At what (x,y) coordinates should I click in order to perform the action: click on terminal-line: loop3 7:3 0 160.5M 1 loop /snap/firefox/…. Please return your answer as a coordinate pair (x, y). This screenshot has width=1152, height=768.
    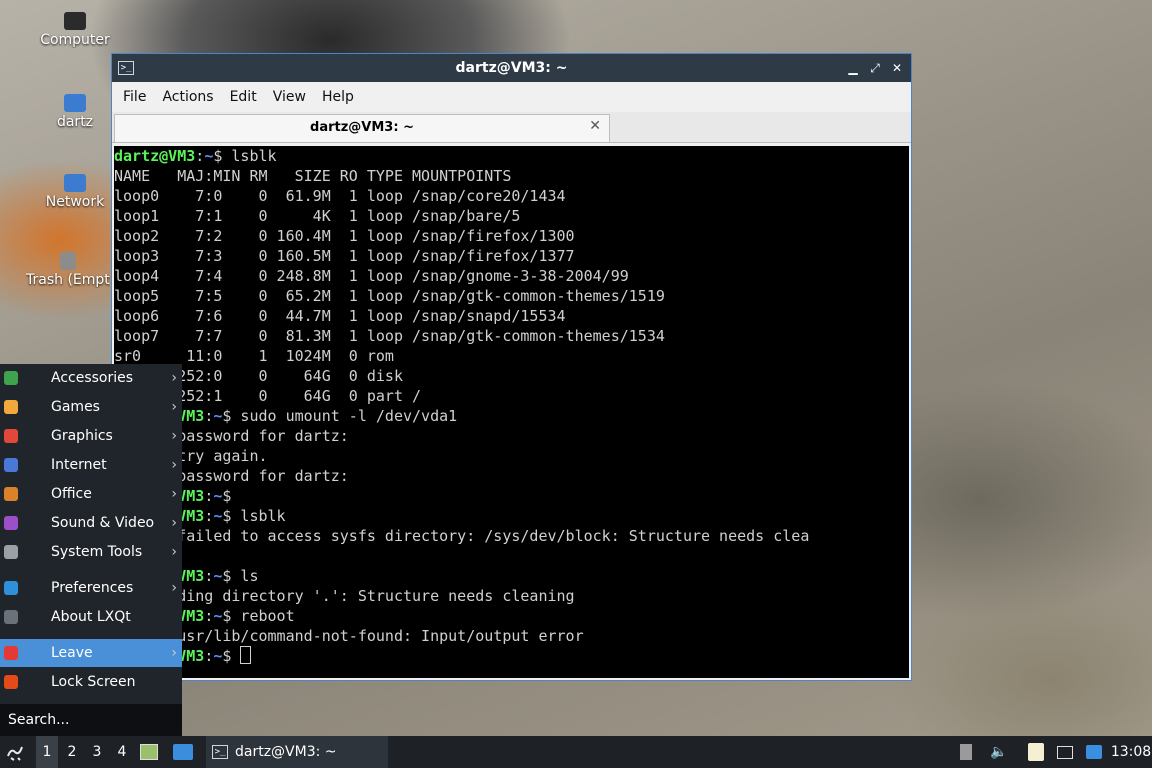
    Looking at the image, I should click on (511, 256).